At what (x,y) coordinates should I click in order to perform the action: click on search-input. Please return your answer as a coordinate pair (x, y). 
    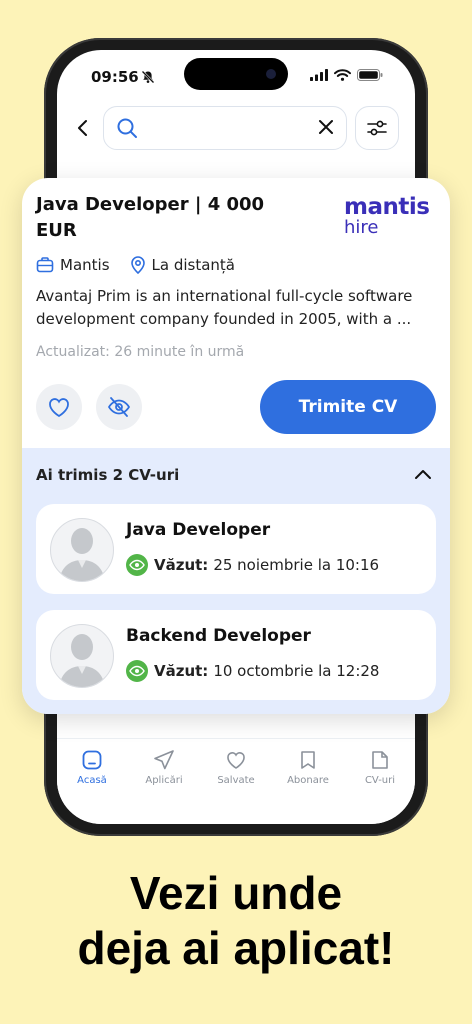
    Looking at the image, I should click on (226, 129).